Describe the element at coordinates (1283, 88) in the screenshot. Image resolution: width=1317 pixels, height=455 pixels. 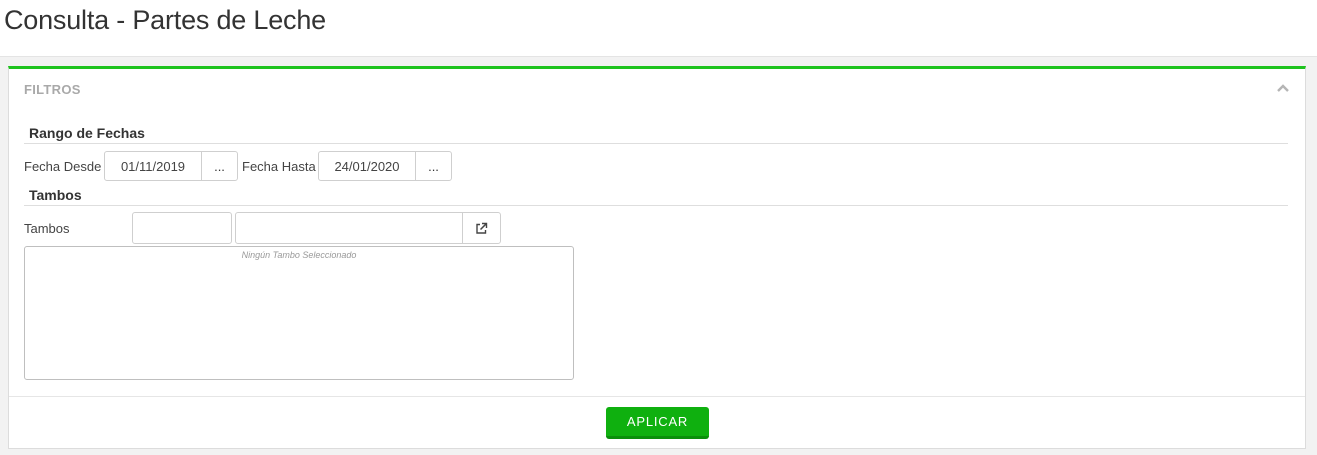
I see `chevron-up-icon` at that location.